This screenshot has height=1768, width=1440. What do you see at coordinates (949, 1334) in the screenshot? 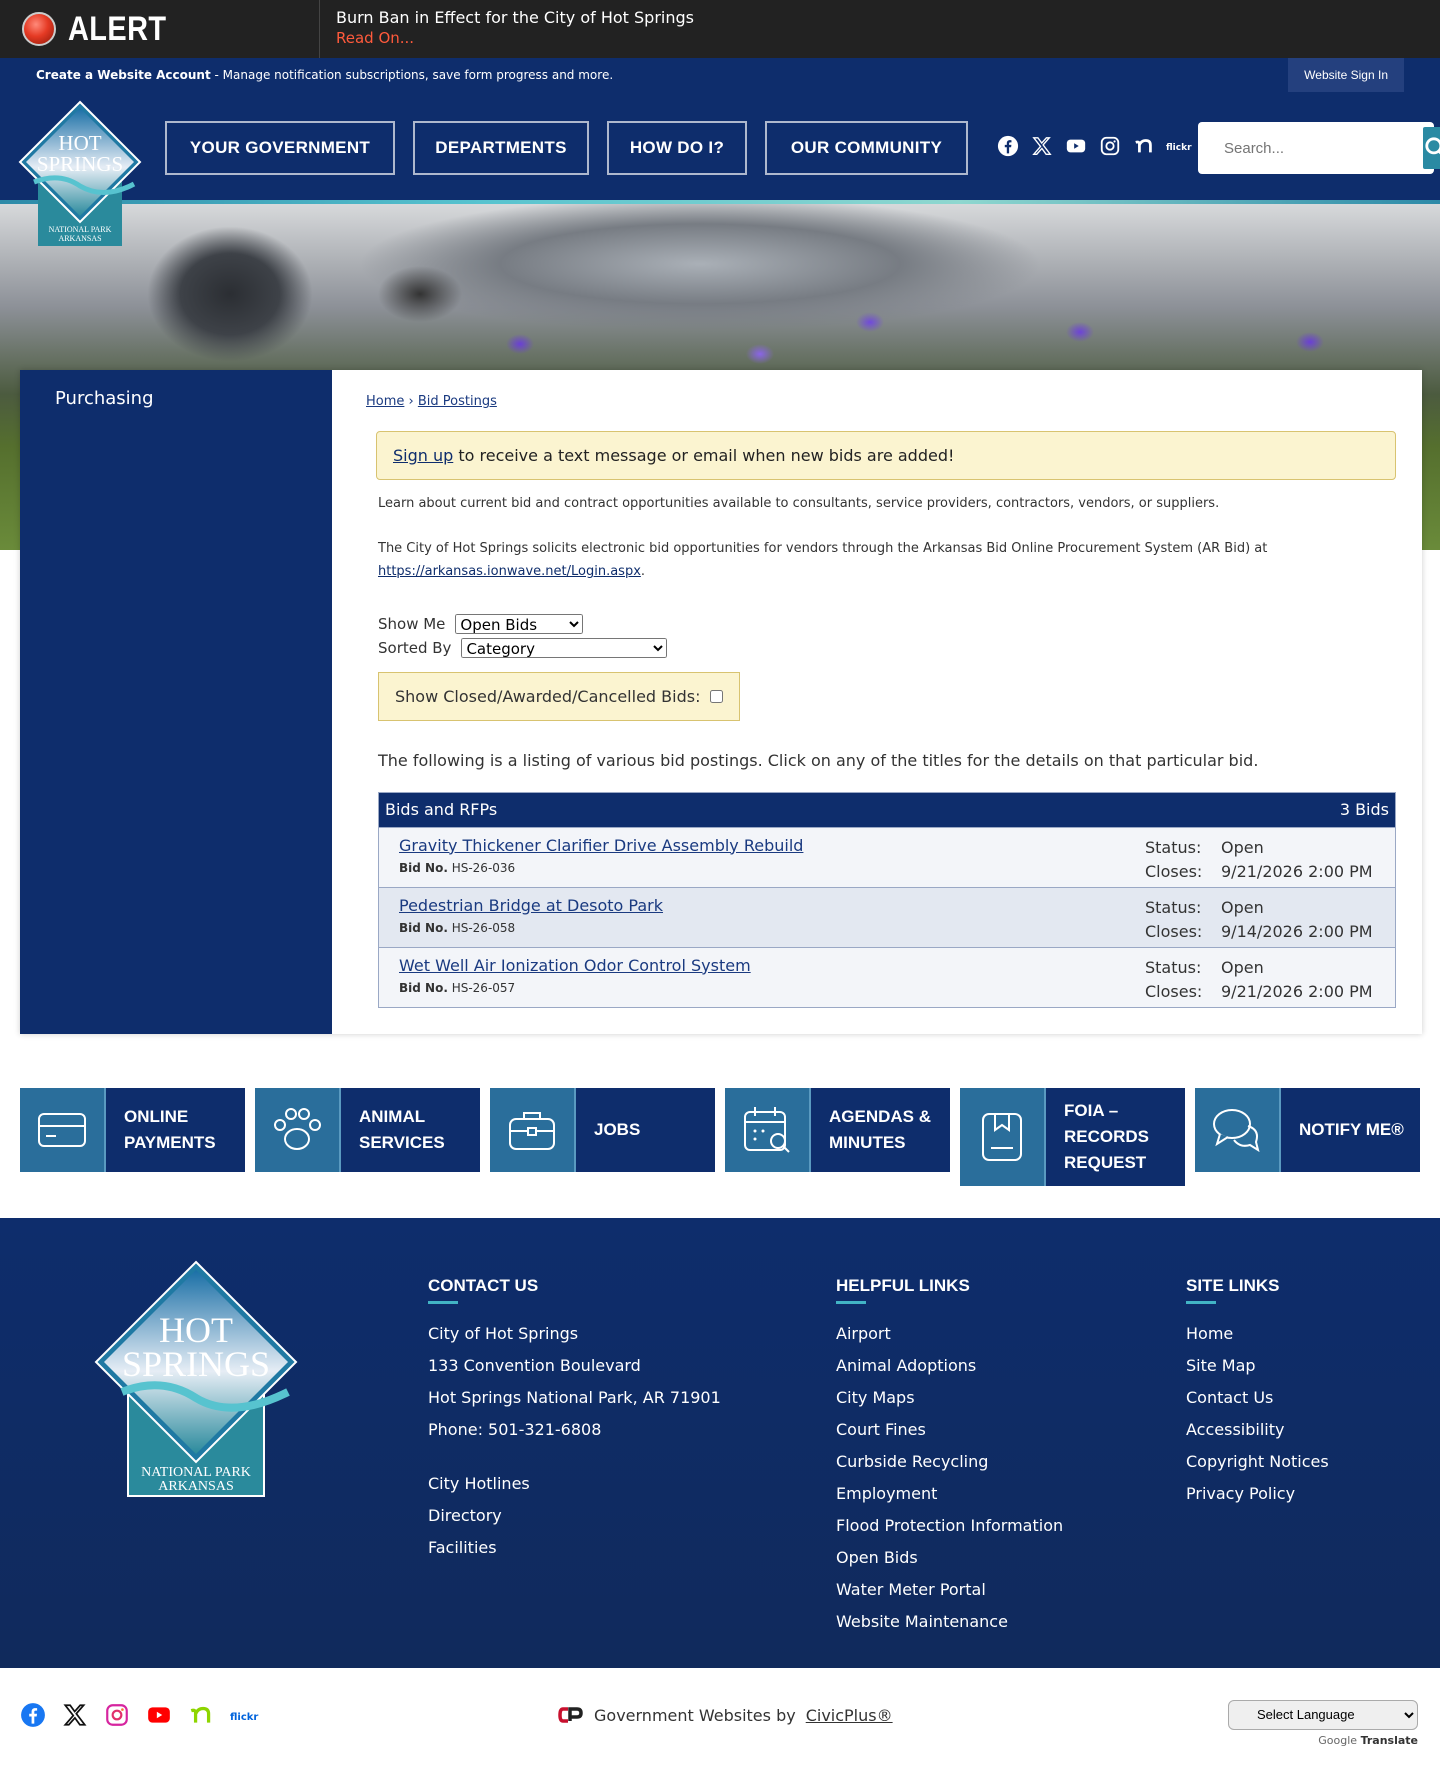
I see `footer-link: Airport` at bounding box center [949, 1334].